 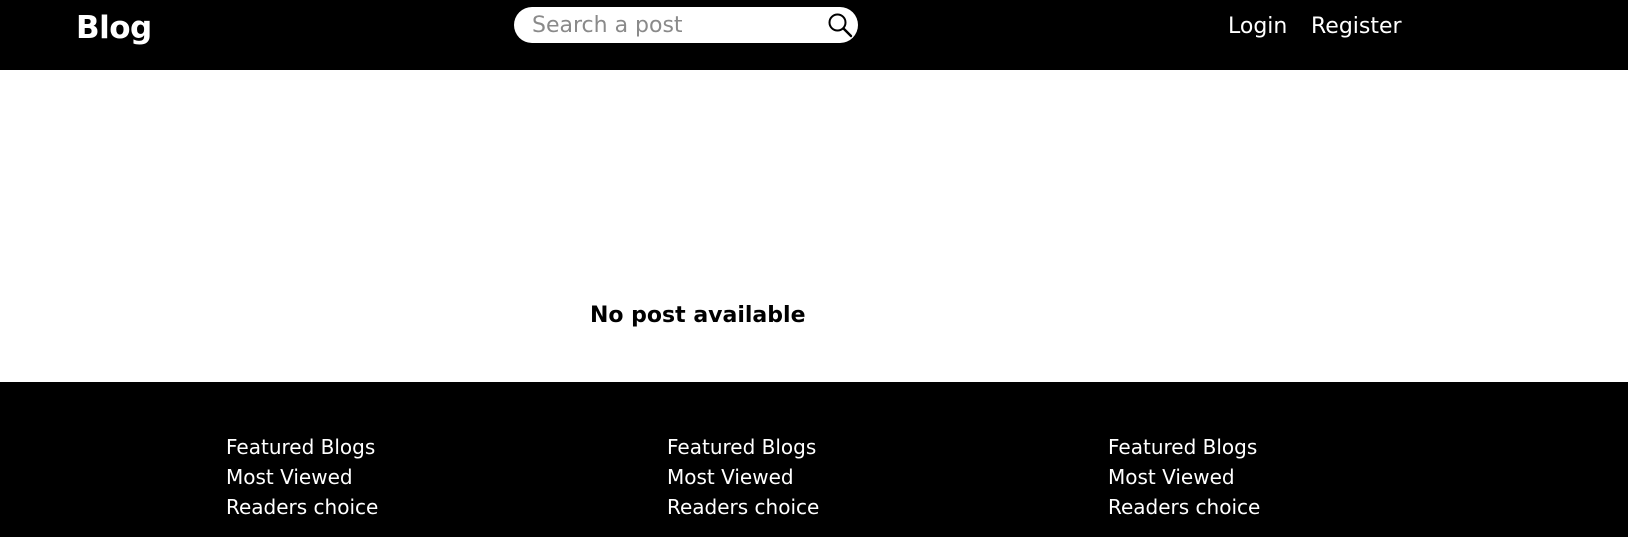 I want to click on empty-state-message: No post available, so click(x=698, y=315).